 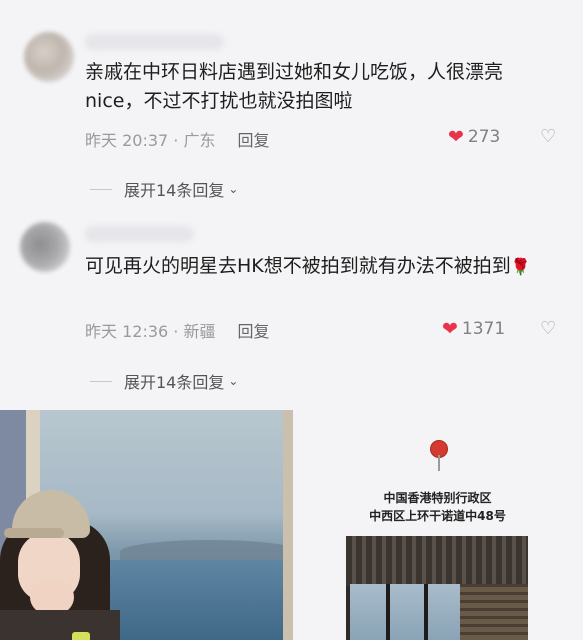 What do you see at coordinates (294, 86) in the screenshot?
I see `comment-text: 亲戚在中环日料店遇到过她和女儿吃饭，人很漂亮nice，不过不打扰也就没拍图啦` at bounding box center [294, 86].